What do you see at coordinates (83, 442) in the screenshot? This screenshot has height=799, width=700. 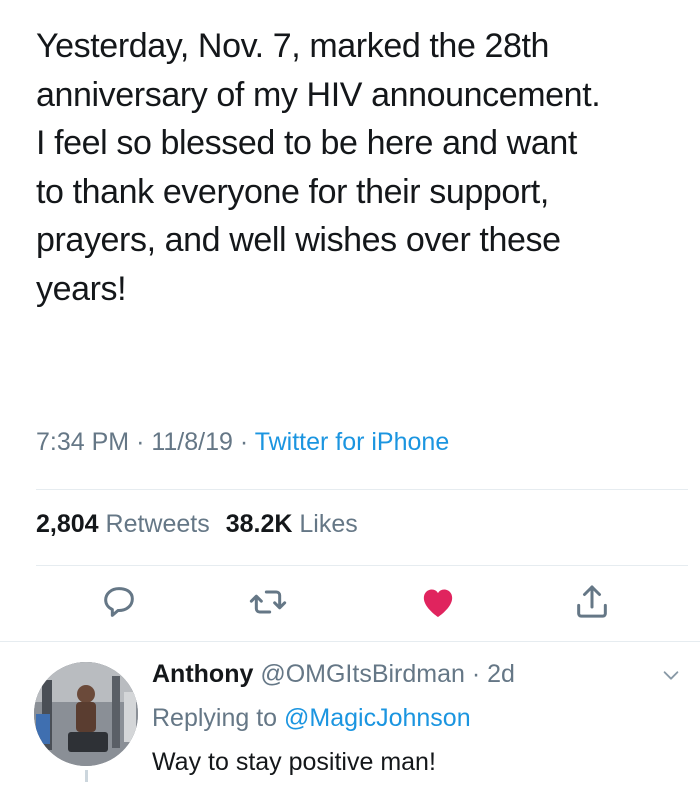 I see `tweet-time: 7:34 PM` at bounding box center [83, 442].